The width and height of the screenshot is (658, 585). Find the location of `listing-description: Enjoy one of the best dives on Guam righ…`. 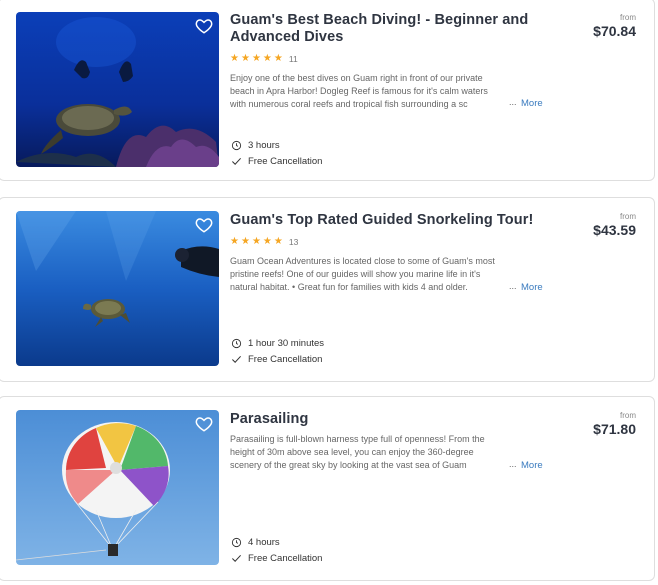

listing-description: Enjoy one of the best dives on Guam righ… is located at coordinates (359, 91).